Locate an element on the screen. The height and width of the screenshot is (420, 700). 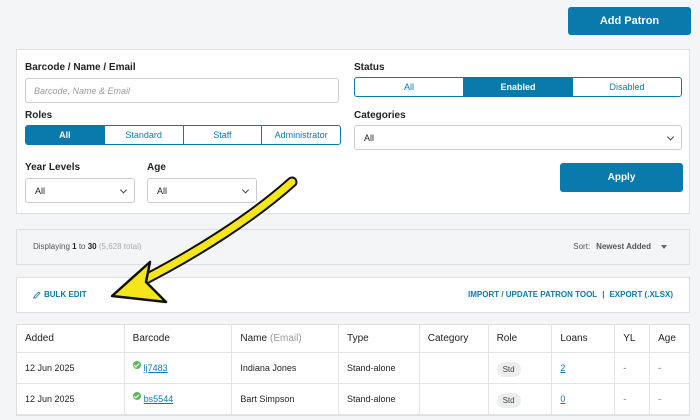
roles-toggle: All Standard Staff Administrator is located at coordinates (183, 135).